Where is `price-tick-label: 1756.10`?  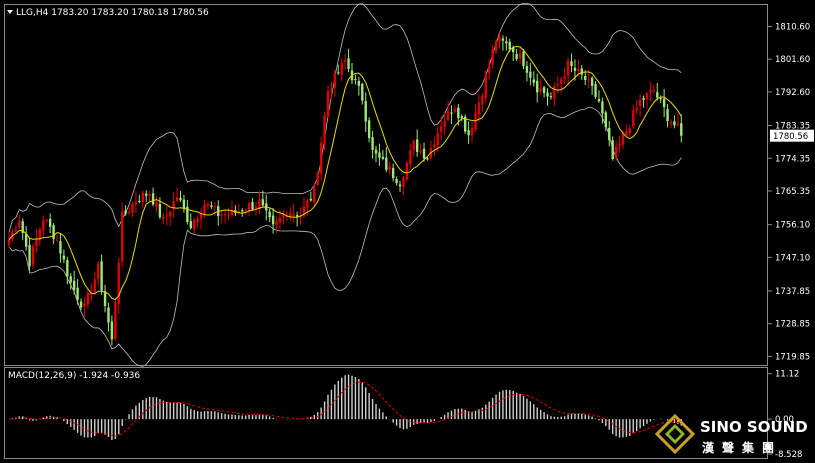 price-tick-label: 1756.10 is located at coordinates (792, 226).